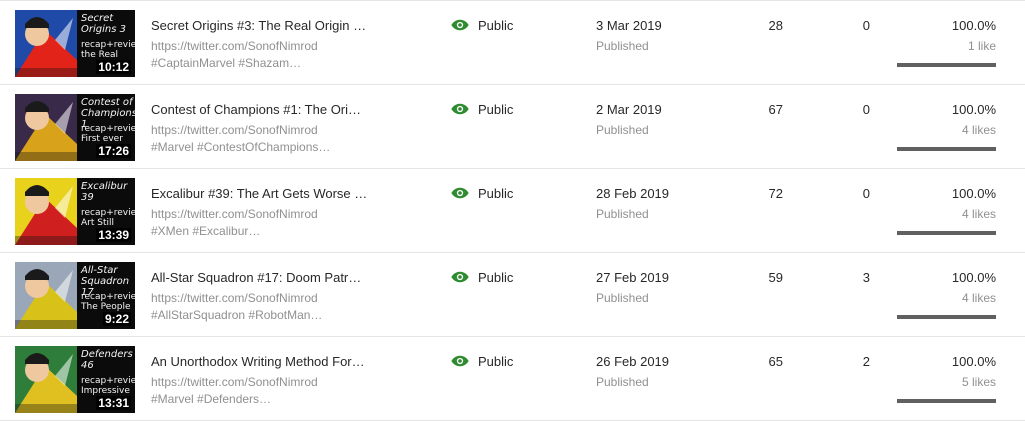 The height and width of the screenshot is (430, 1025). I want to click on publish-date: 28 Feb 2019, so click(633, 193).